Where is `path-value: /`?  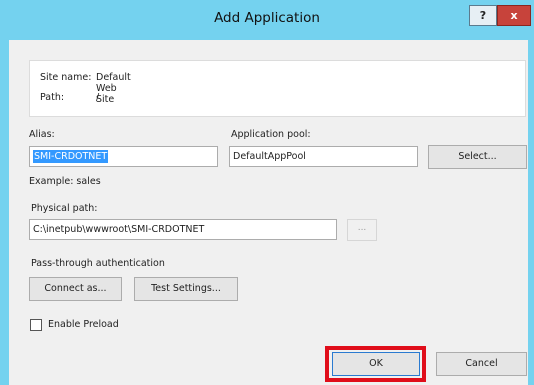 path-value: / is located at coordinates (98, 97).